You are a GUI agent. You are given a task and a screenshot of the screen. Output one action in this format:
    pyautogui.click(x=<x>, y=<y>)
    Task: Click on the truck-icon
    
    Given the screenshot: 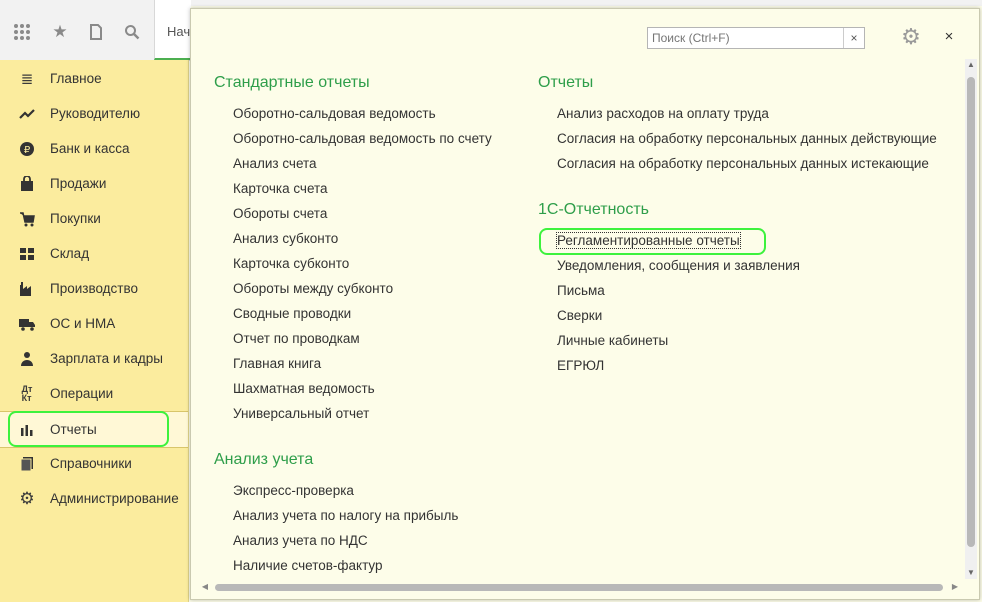 What is the action you would take?
    pyautogui.click(x=27, y=324)
    